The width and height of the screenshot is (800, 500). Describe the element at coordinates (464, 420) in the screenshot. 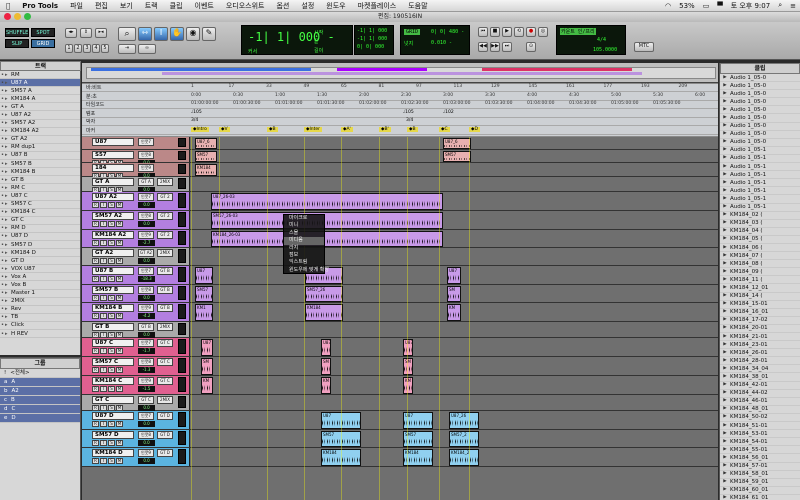

I see `audio-clip: U87_26` at that location.